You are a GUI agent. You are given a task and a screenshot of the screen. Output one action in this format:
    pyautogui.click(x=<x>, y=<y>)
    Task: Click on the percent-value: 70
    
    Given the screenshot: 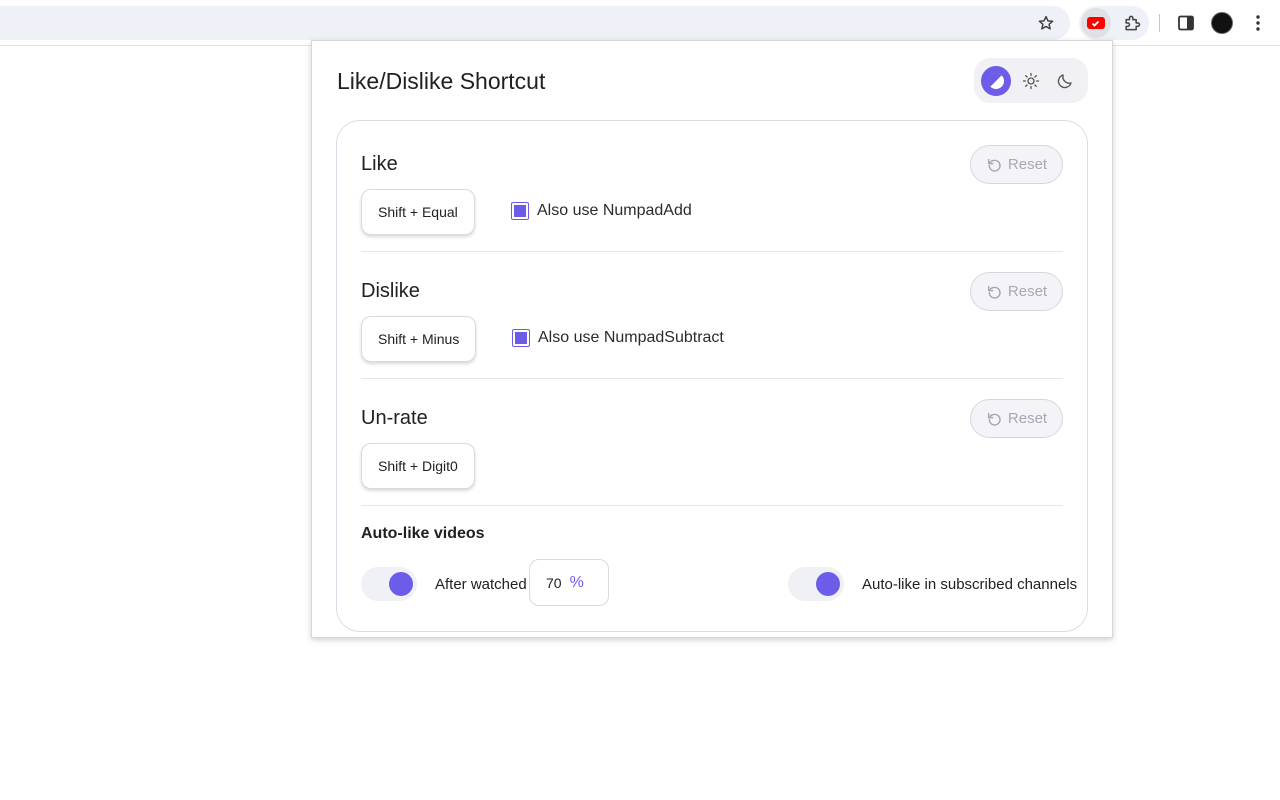 What is the action you would take?
    pyautogui.click(x=554, y=582)
    